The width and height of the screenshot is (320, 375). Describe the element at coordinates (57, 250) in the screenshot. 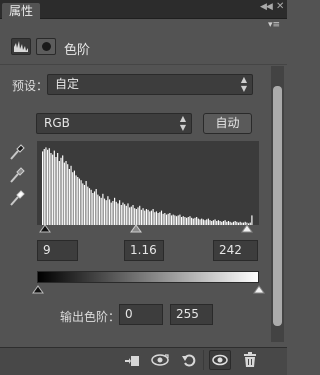

I see `black-input-field: 9` at that location.